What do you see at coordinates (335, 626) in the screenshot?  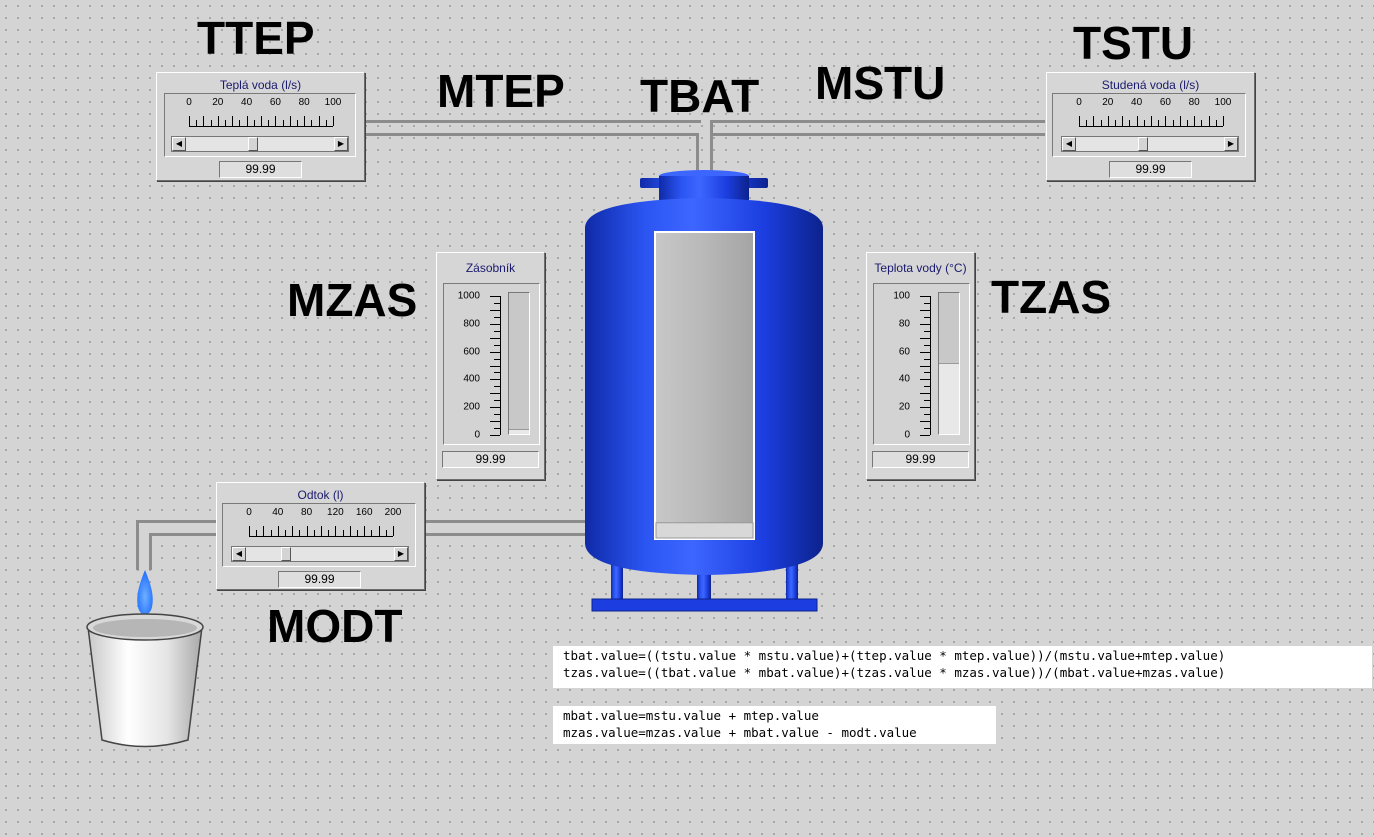 I see `label-modt: MODT` at bounding box center [335, 626].